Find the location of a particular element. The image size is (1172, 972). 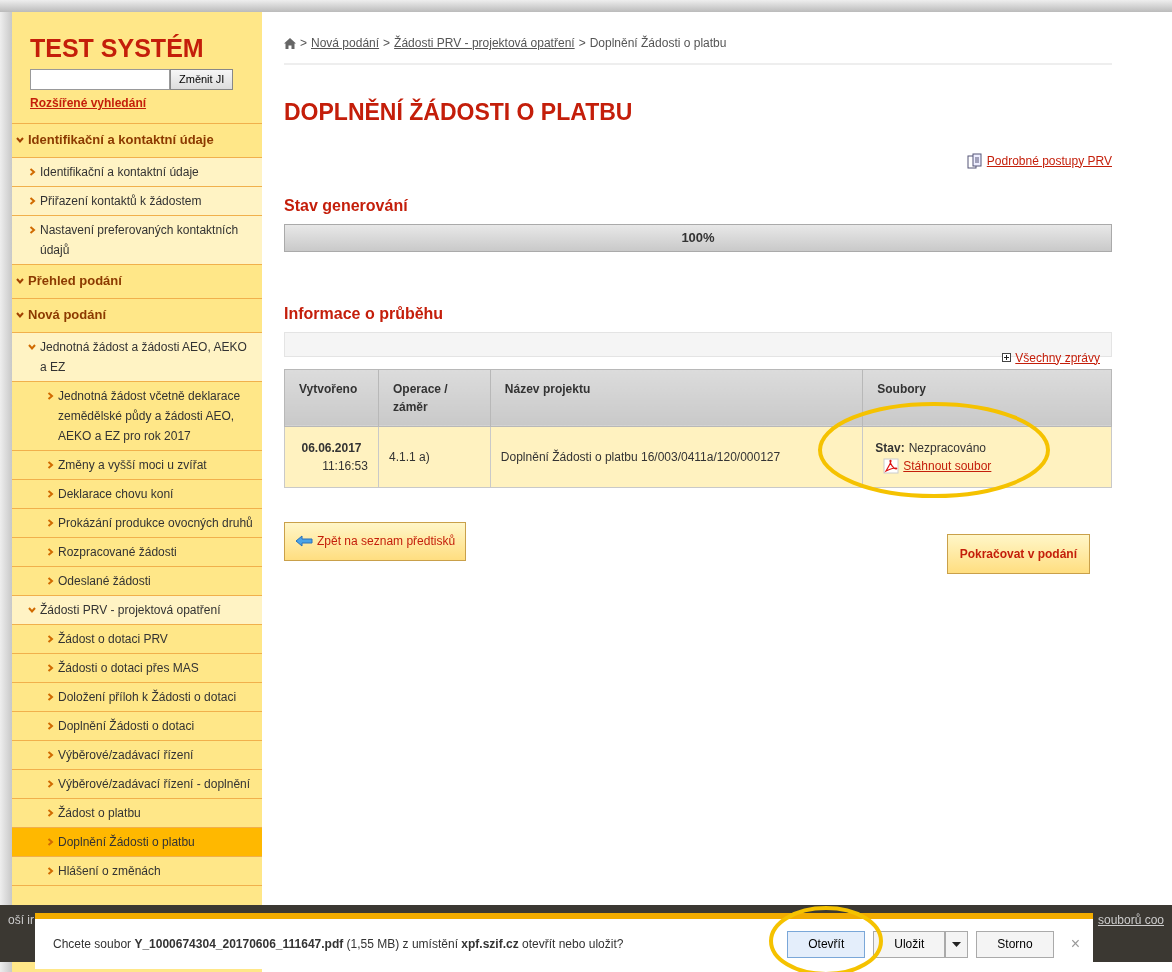

arrow-left-icon is located at coordinates (304, 541).